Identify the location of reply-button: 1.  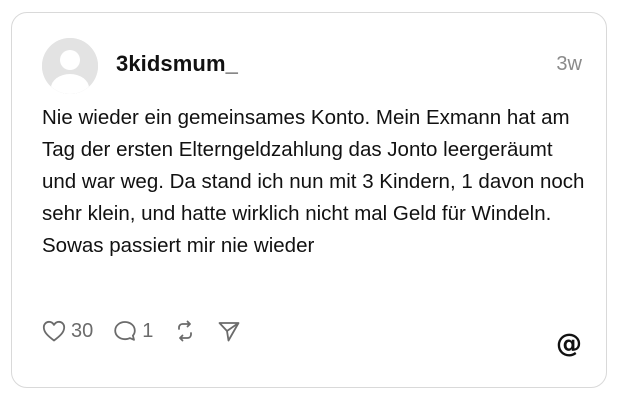
(133, 331).